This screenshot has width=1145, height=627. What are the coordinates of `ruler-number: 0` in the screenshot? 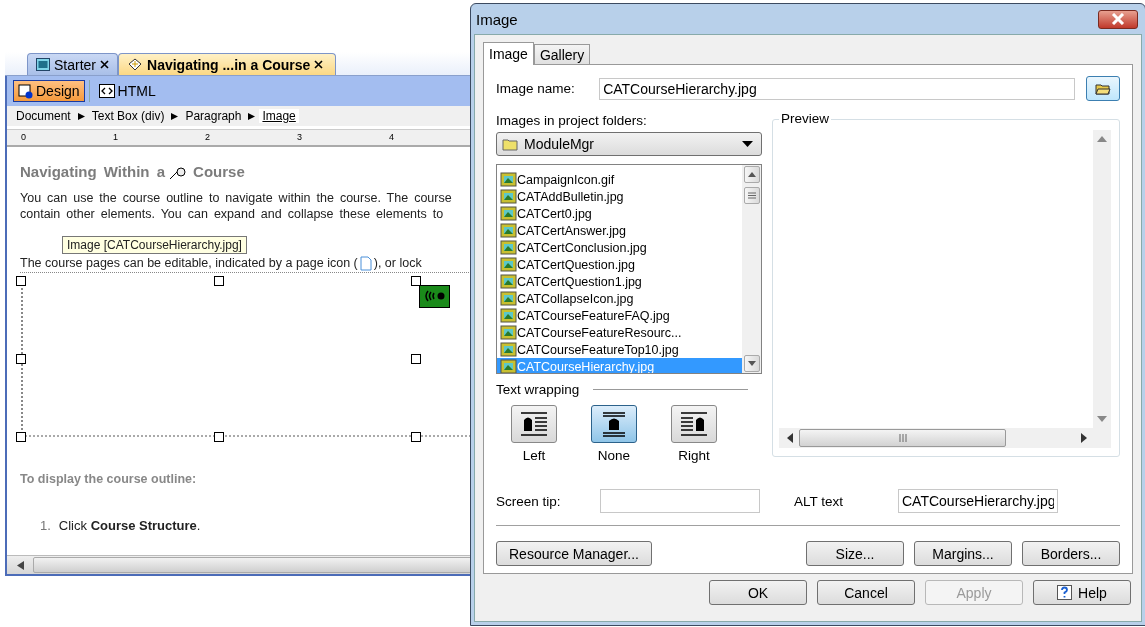 It's located at (23, 137).